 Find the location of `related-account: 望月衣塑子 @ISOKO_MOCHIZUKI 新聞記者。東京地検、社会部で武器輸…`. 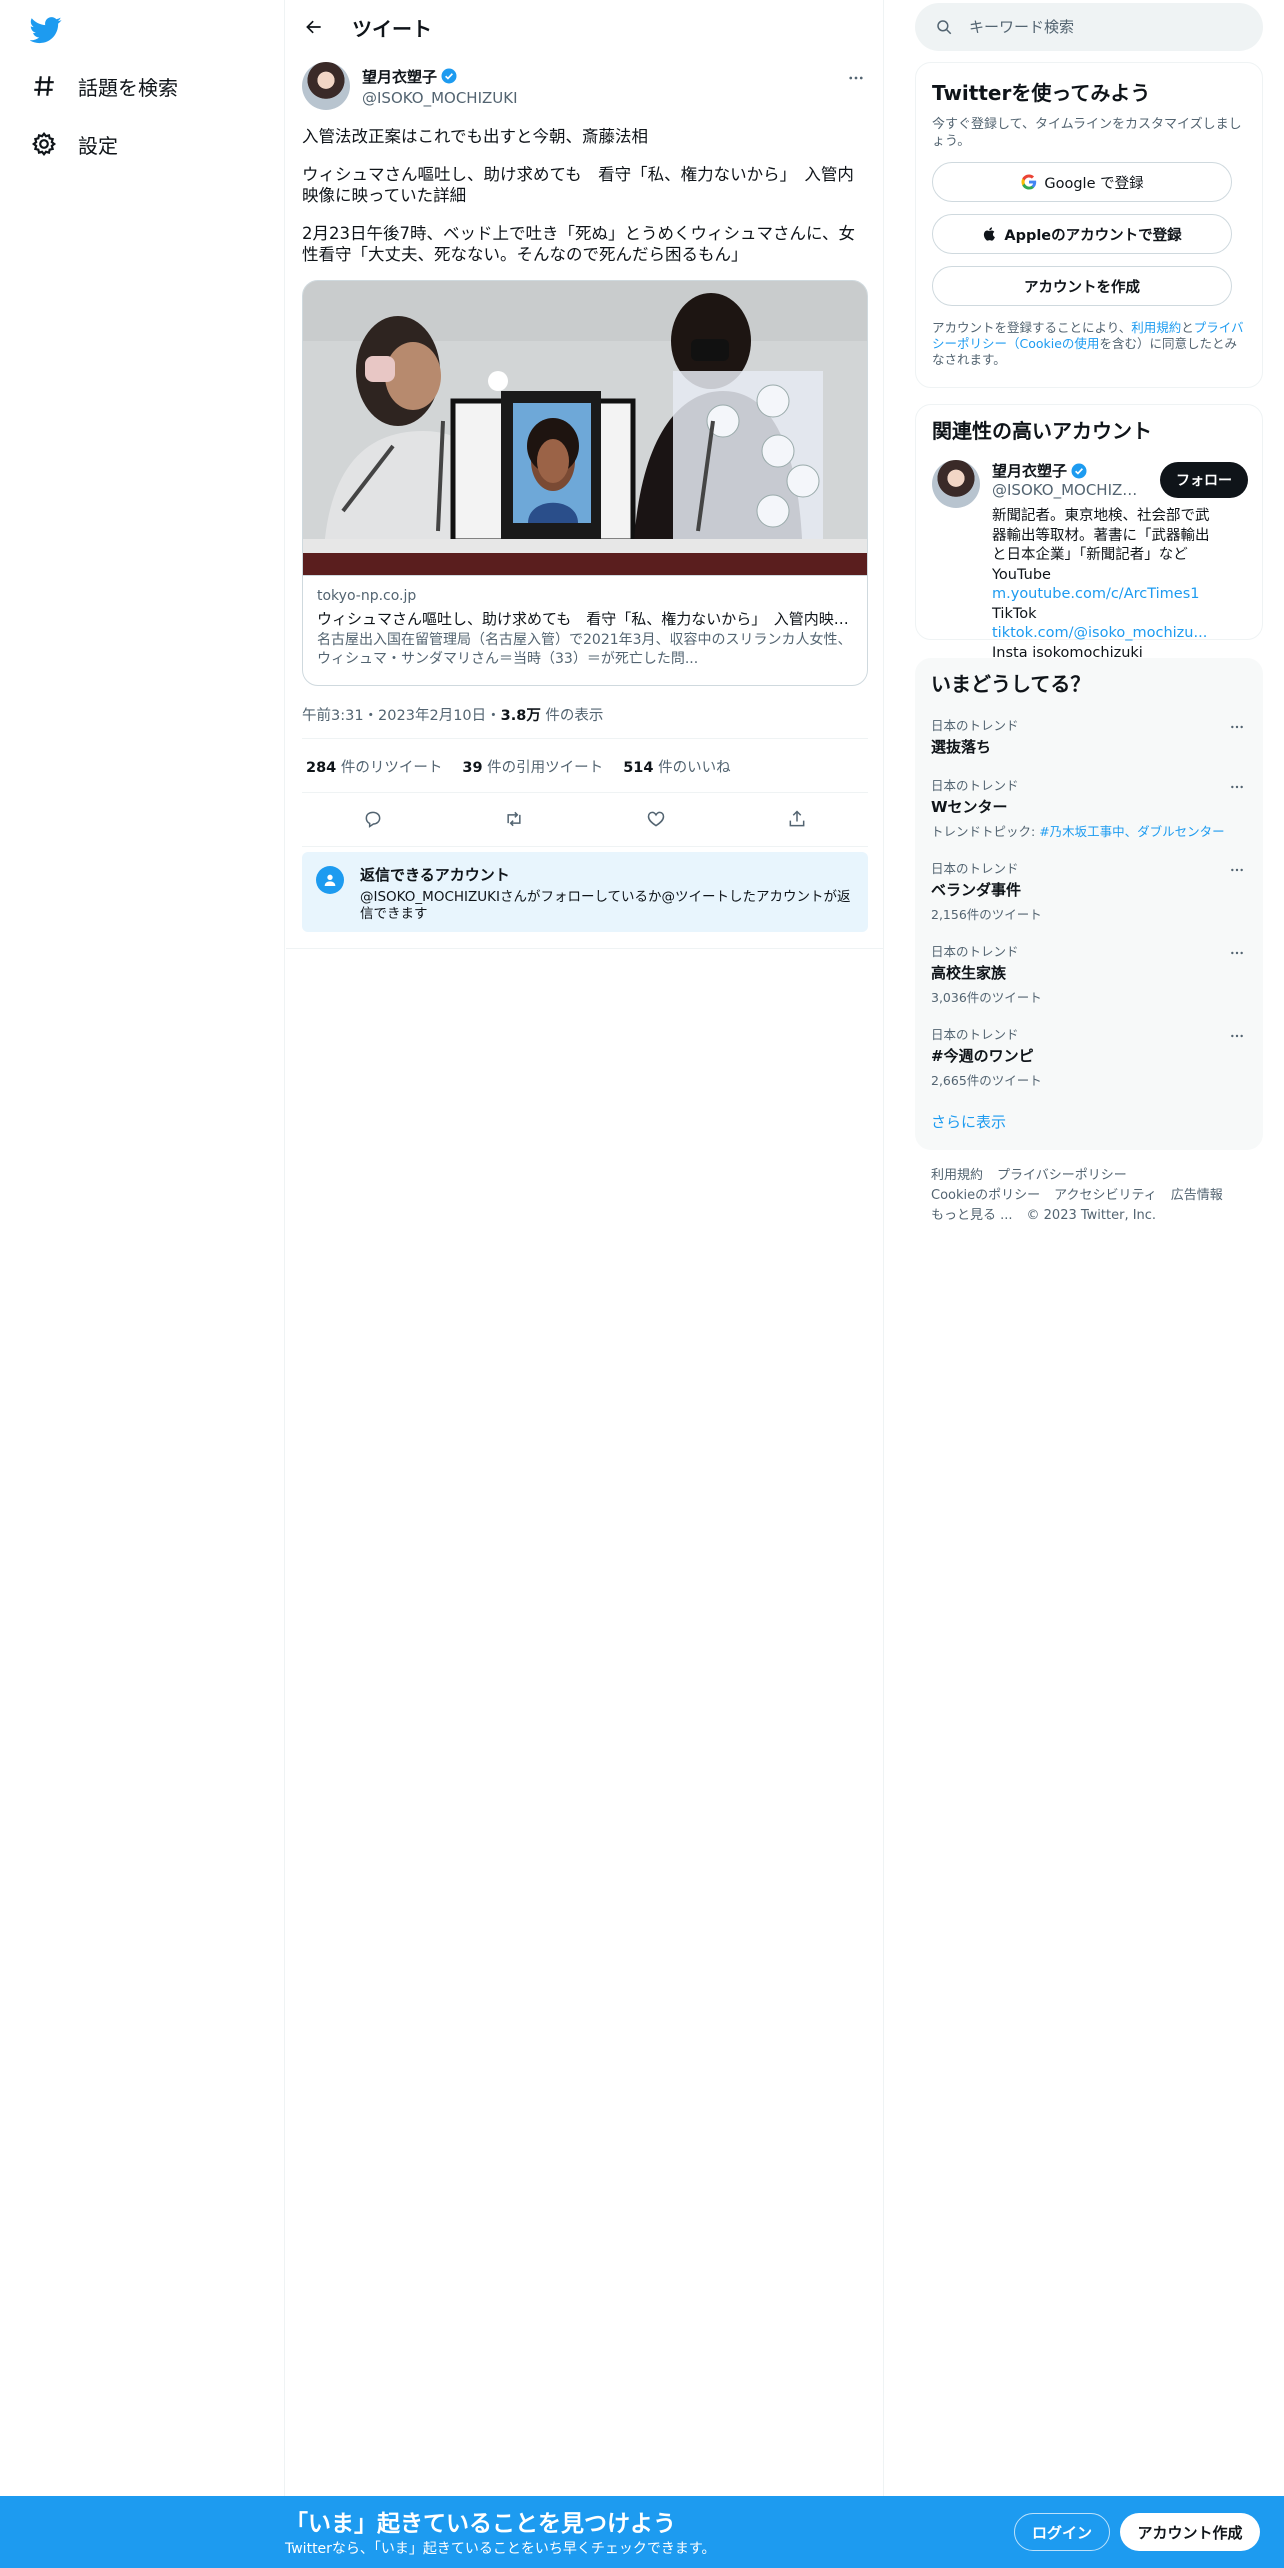

related-account: 望月衣塑子 @ISOKO_MOCHIZUKI 新聞記者。東京地検、社会部で武器輸… is located at coordinates (1090, 561).